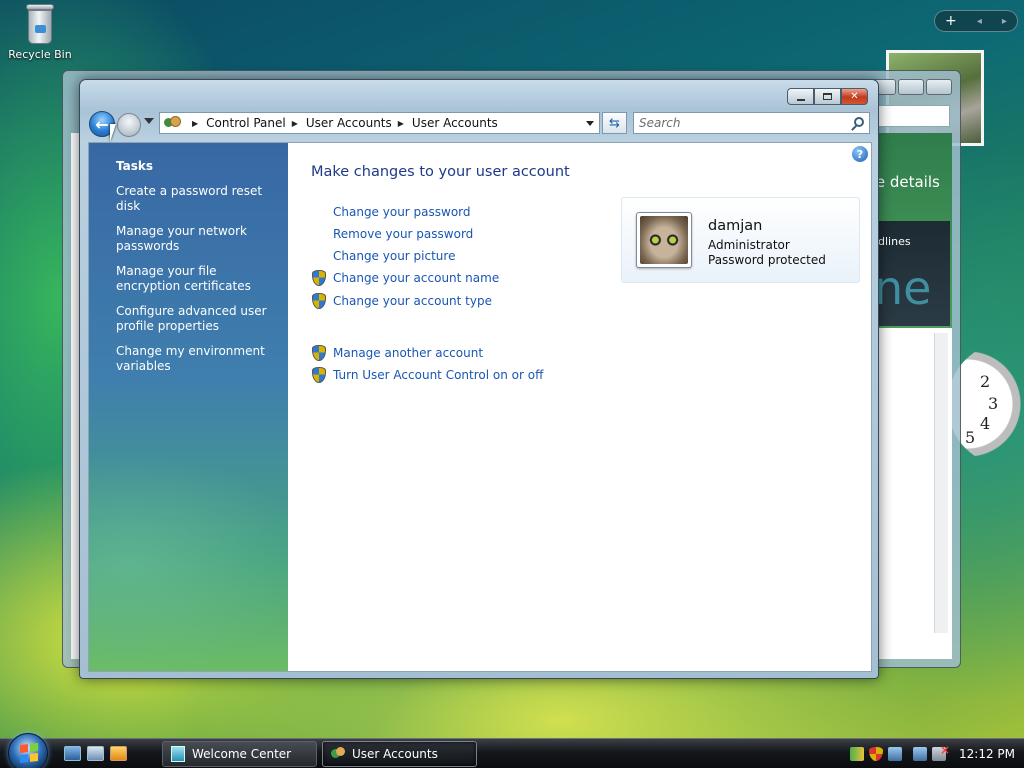 The height and width of the screenshot is (768, 1024). Describe the element at coordinates (985, 381) in the screenshot. I see `clock-number: 2` at that location.